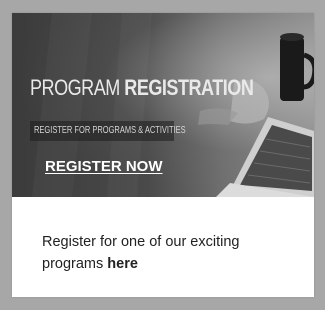  Describe the element at coordinates (122, 264) in the screenshot. I see `here-link: here` at that location.